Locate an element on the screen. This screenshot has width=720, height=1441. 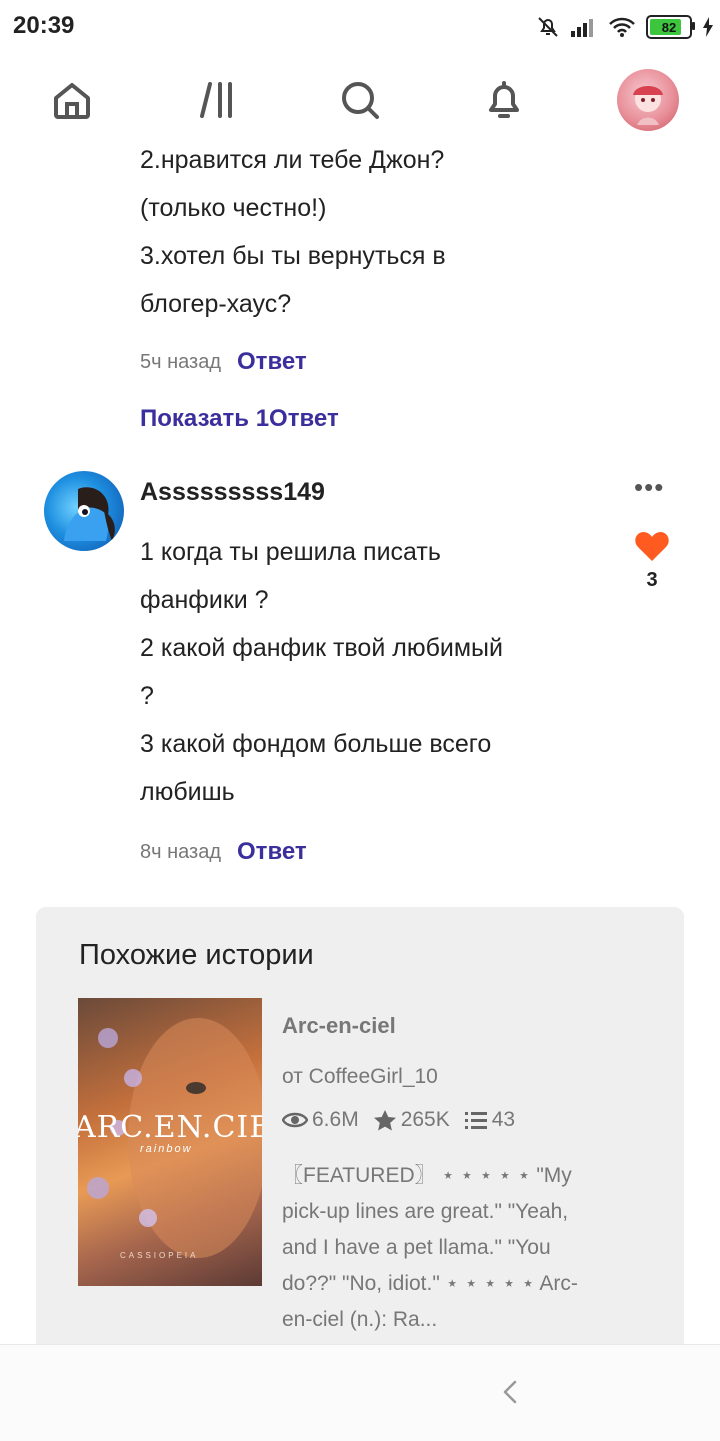
comment-line: (только честно!) is located at coordinates (233, 208).